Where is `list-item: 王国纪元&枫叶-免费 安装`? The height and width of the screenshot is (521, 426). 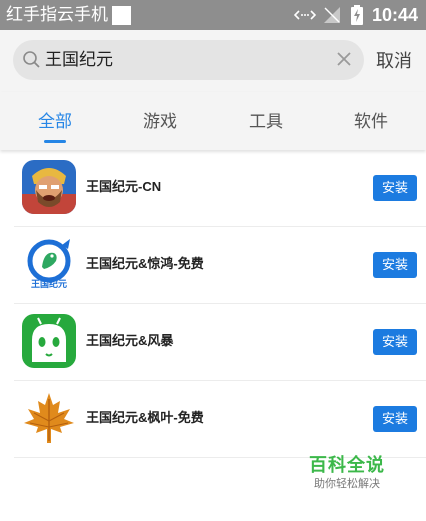 list-item: 王国纪元&枫叶-免费 安装 is located at coordinates (220, 419).